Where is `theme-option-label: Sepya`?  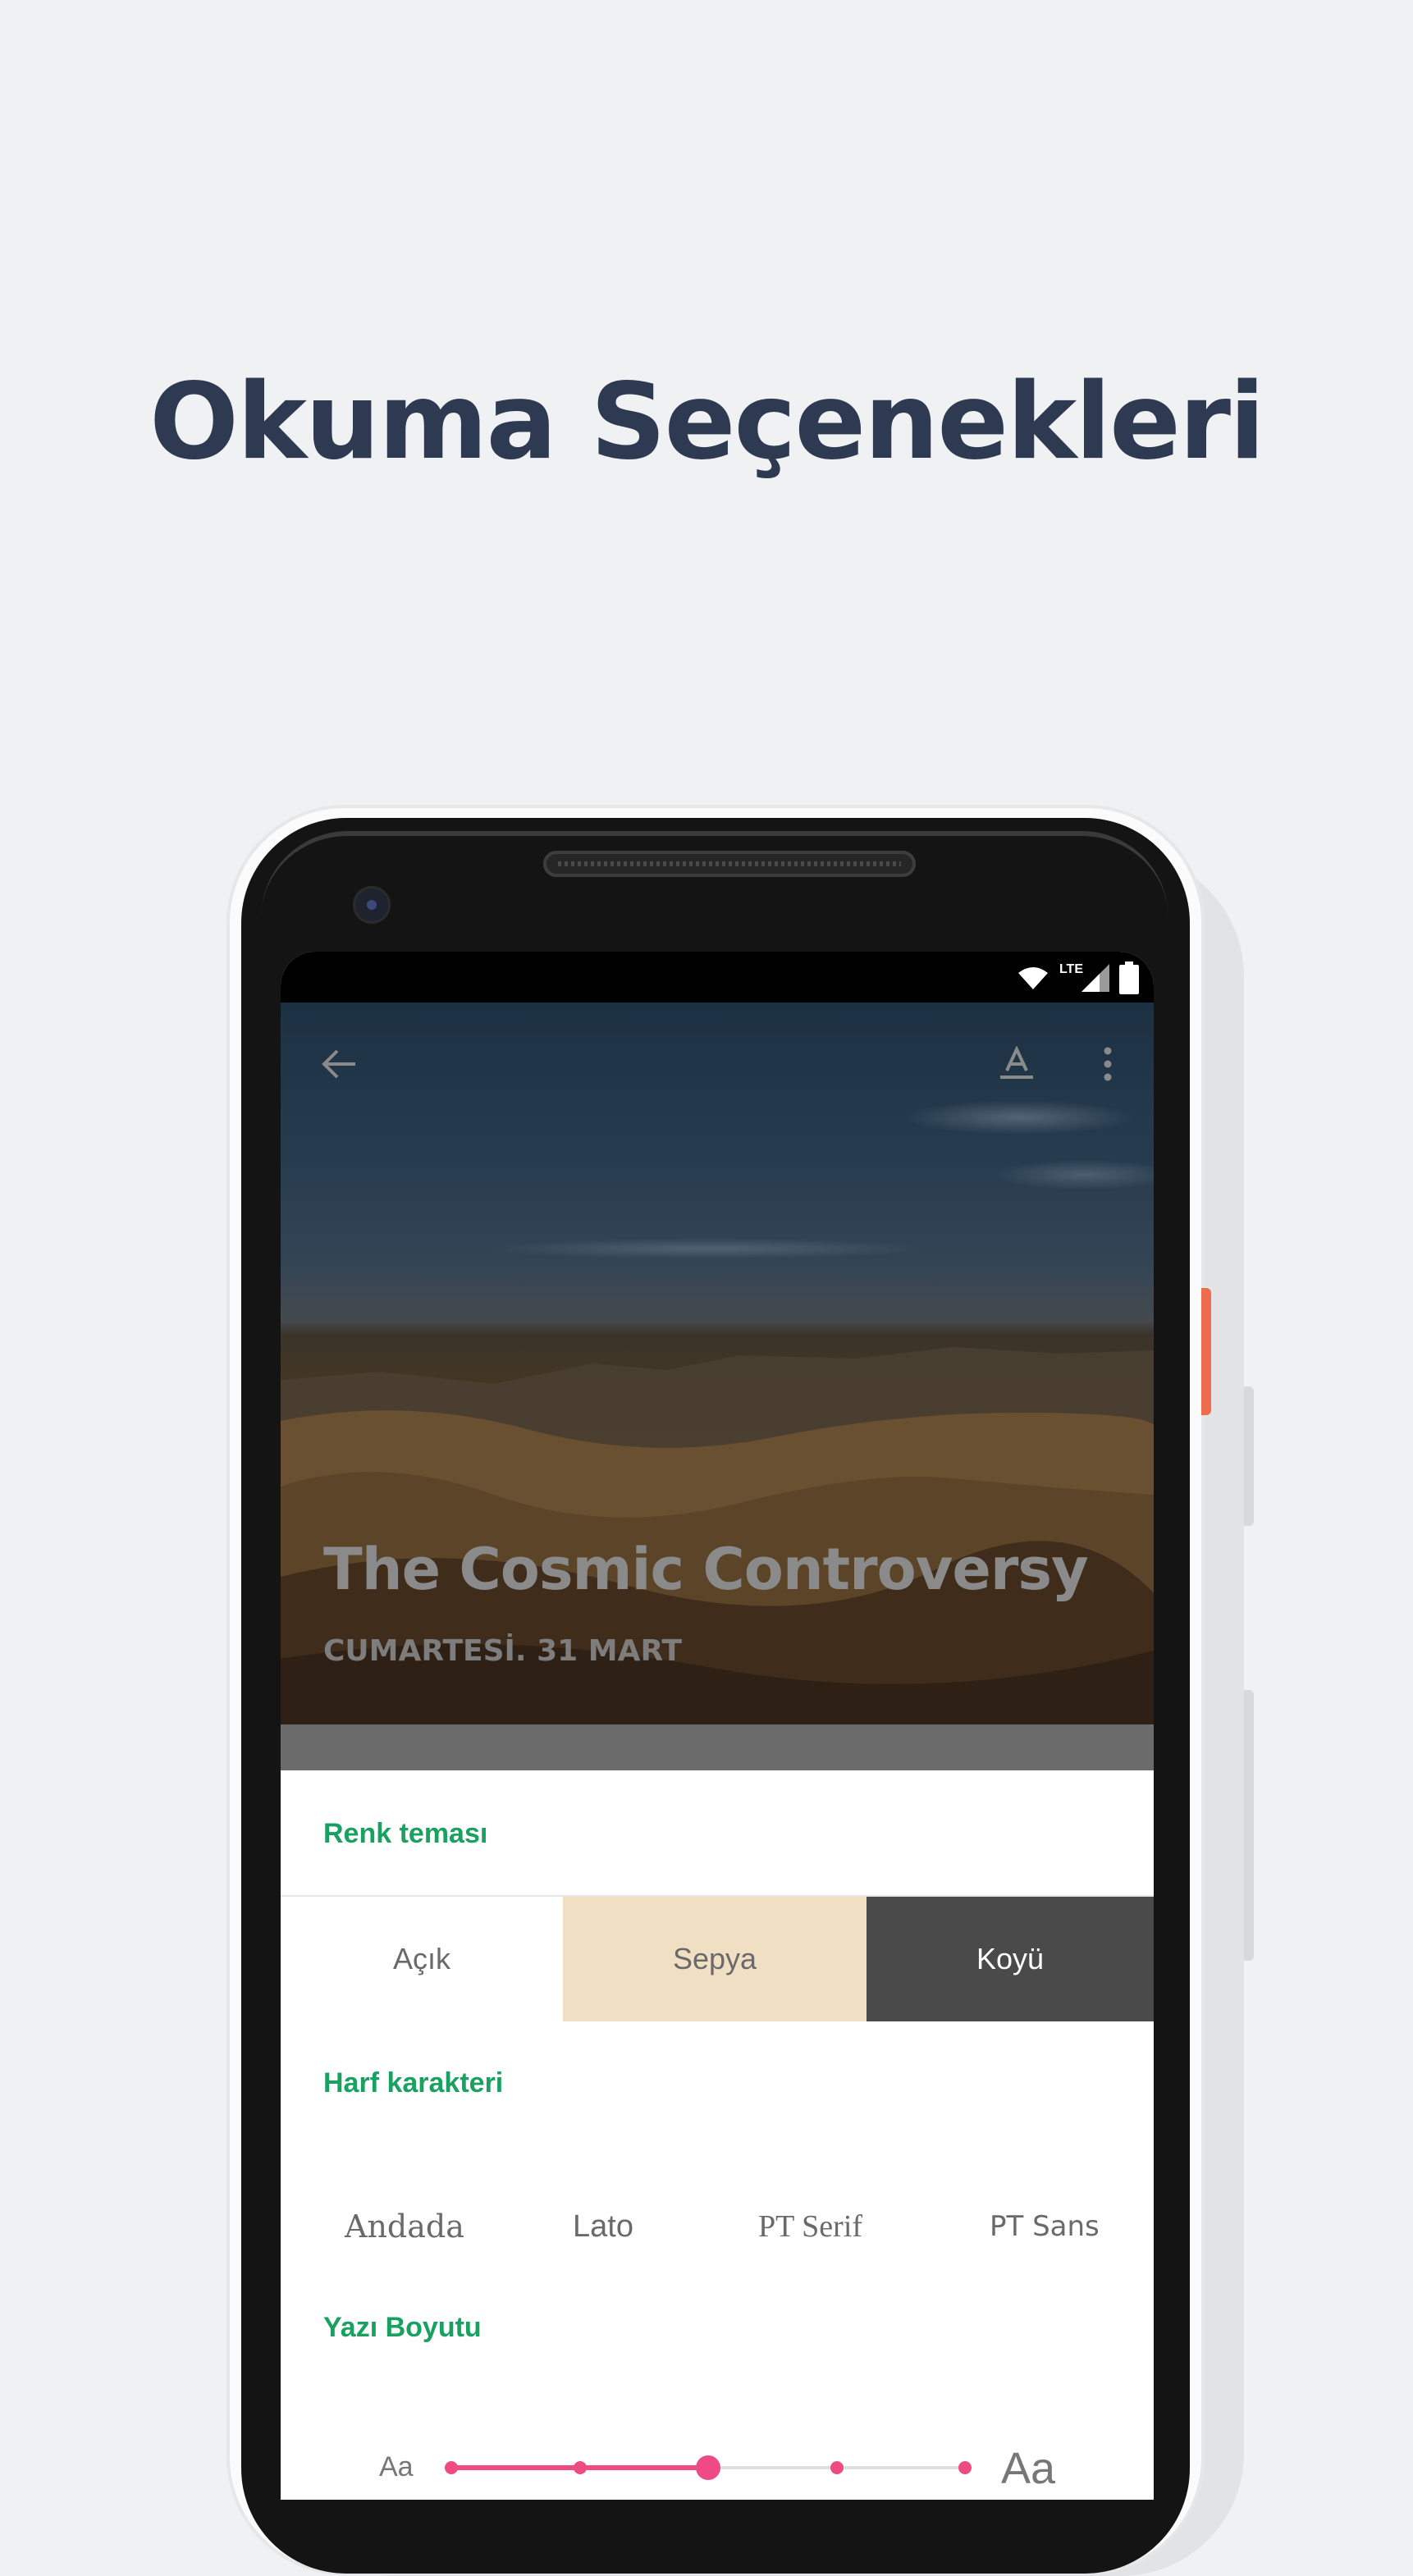
theme-option-label: Sepya is located at coordinates (714, 1959).